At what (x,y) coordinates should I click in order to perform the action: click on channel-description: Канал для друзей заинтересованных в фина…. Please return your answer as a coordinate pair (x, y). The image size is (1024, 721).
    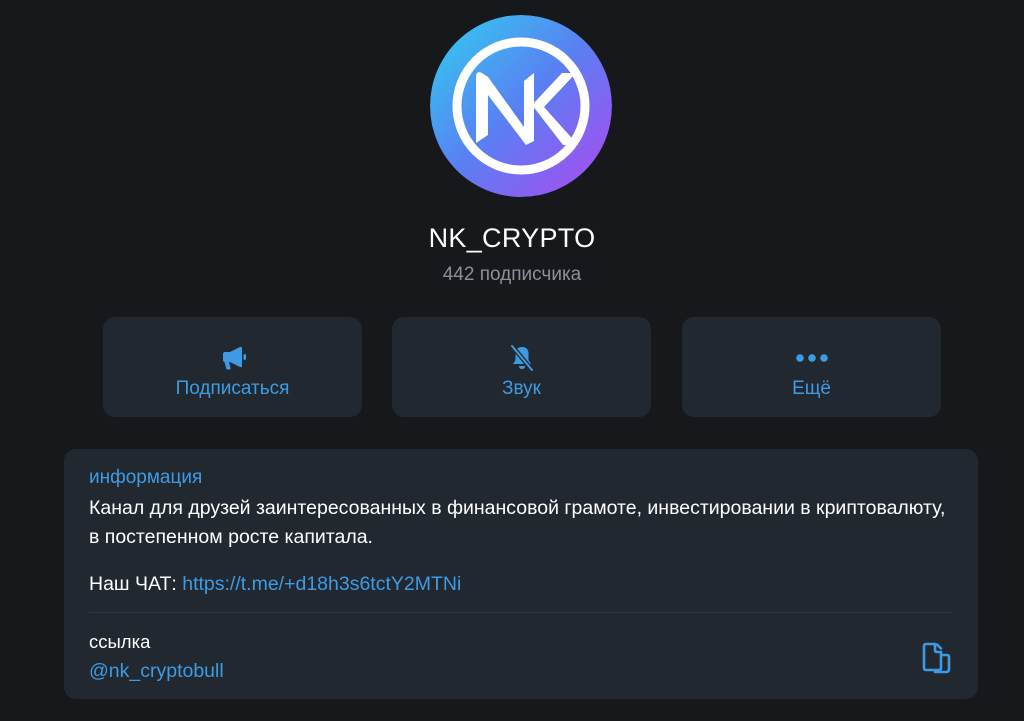
    Looking at the image, I should click on (517, 522).